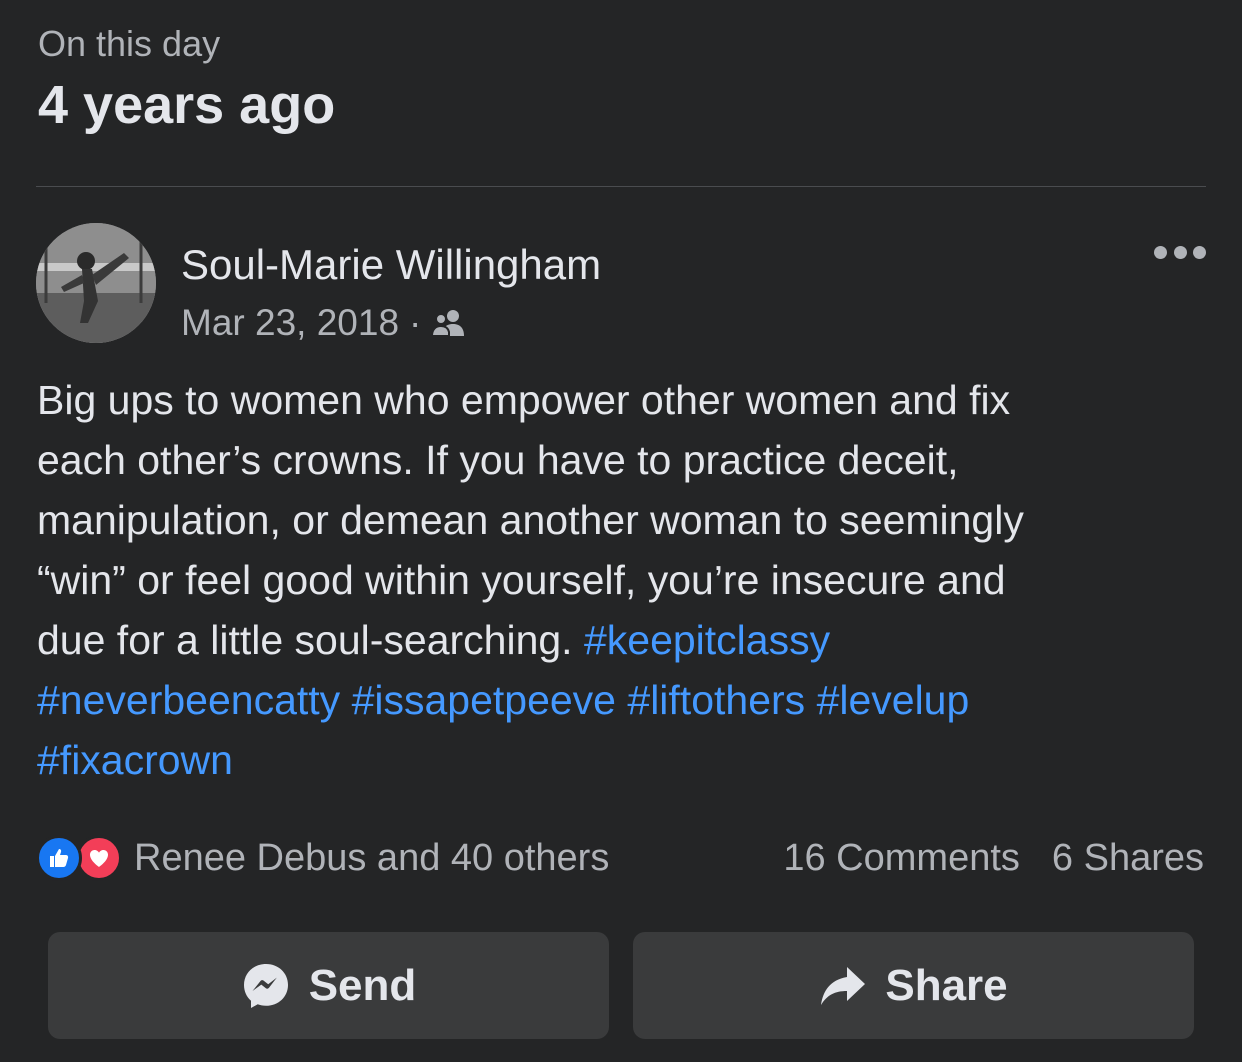  What do you see at coordinates (59, 858) in the screenshot?
I see `like-reaction-icon` at bounding box center [59, 858].